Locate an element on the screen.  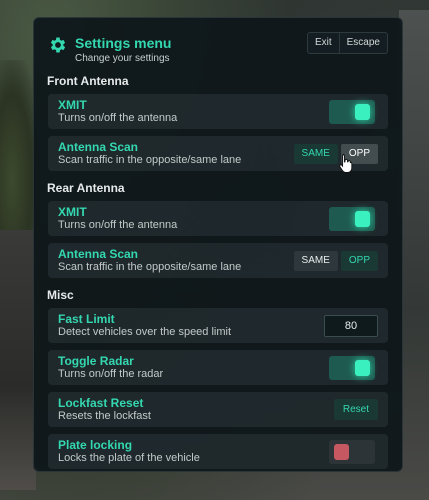
front-scan-same-button: SAME is located at coordinates (315, 153).